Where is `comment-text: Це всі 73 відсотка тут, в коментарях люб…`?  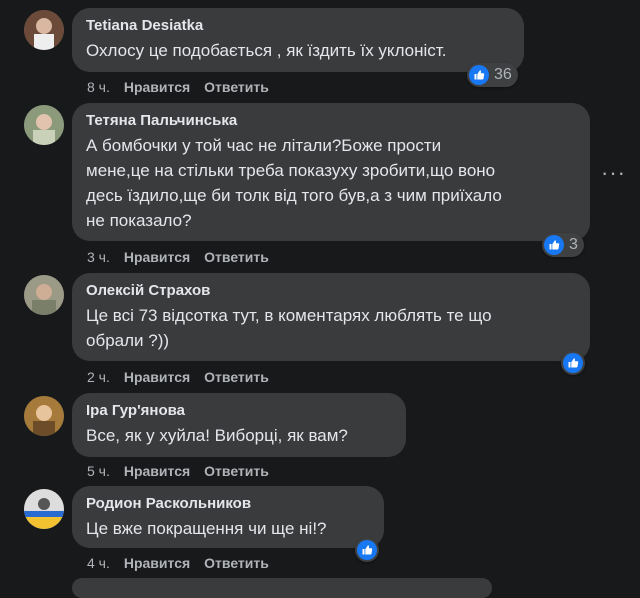 comment-text: Це всі 73 відсотка тут, в коментарях люб… is located at coordinates (289, 328).